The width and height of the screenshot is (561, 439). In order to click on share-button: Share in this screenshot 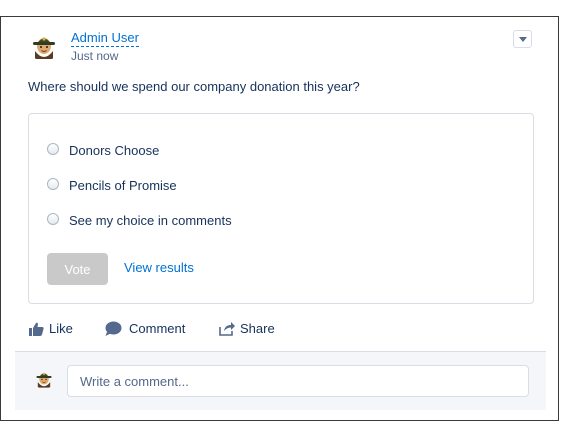, I will do `click(247, 328)`.